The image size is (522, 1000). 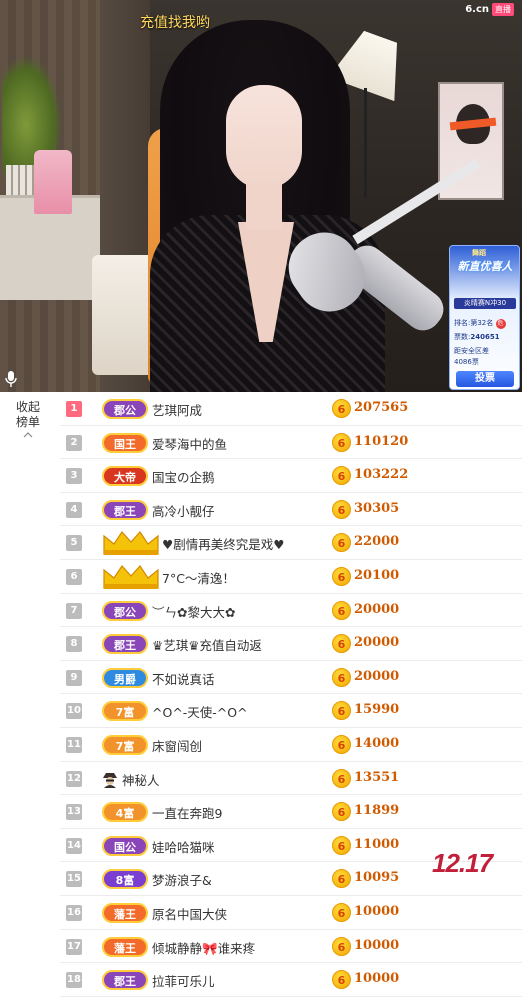 What do you see at coordinates (27, 414) in the screenshot?
I see `collapse-label: 收起榜单` at bounding box center [27, 414].